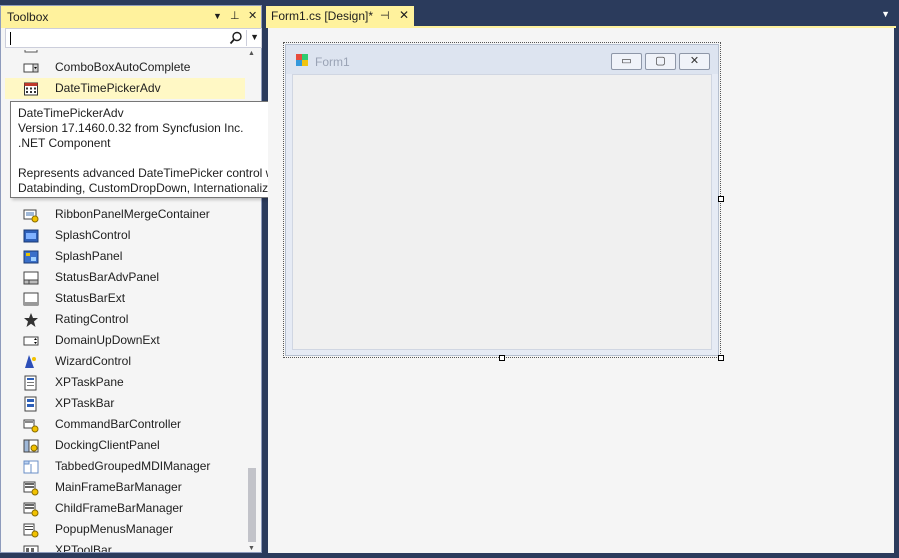 This screenshot has height=558, width=899. I want to click on form-minimize-button: ▭, so click(626, 61).